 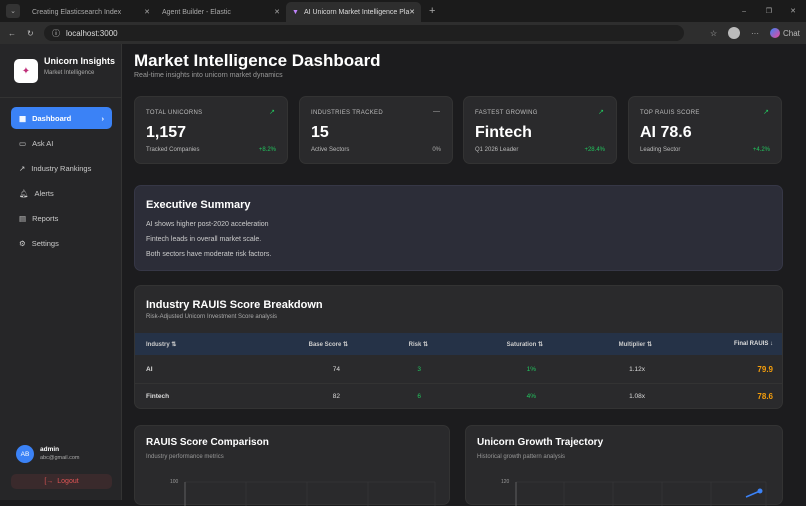 What do you see at coordinates (364, 33) in the screenshot?
I see `url-input: ⓘ localhost:3000` at bounding box center [364, 33].